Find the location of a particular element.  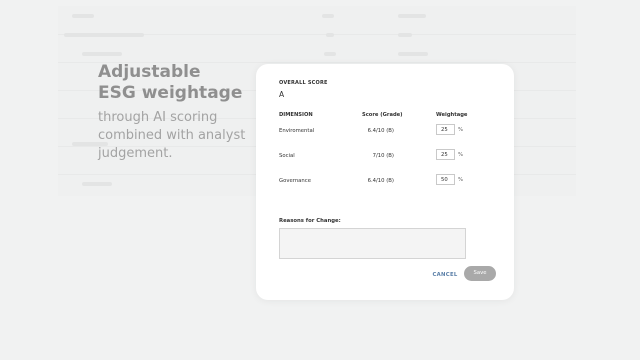

dimension-name: Governance is located at coordinates (295, 181).